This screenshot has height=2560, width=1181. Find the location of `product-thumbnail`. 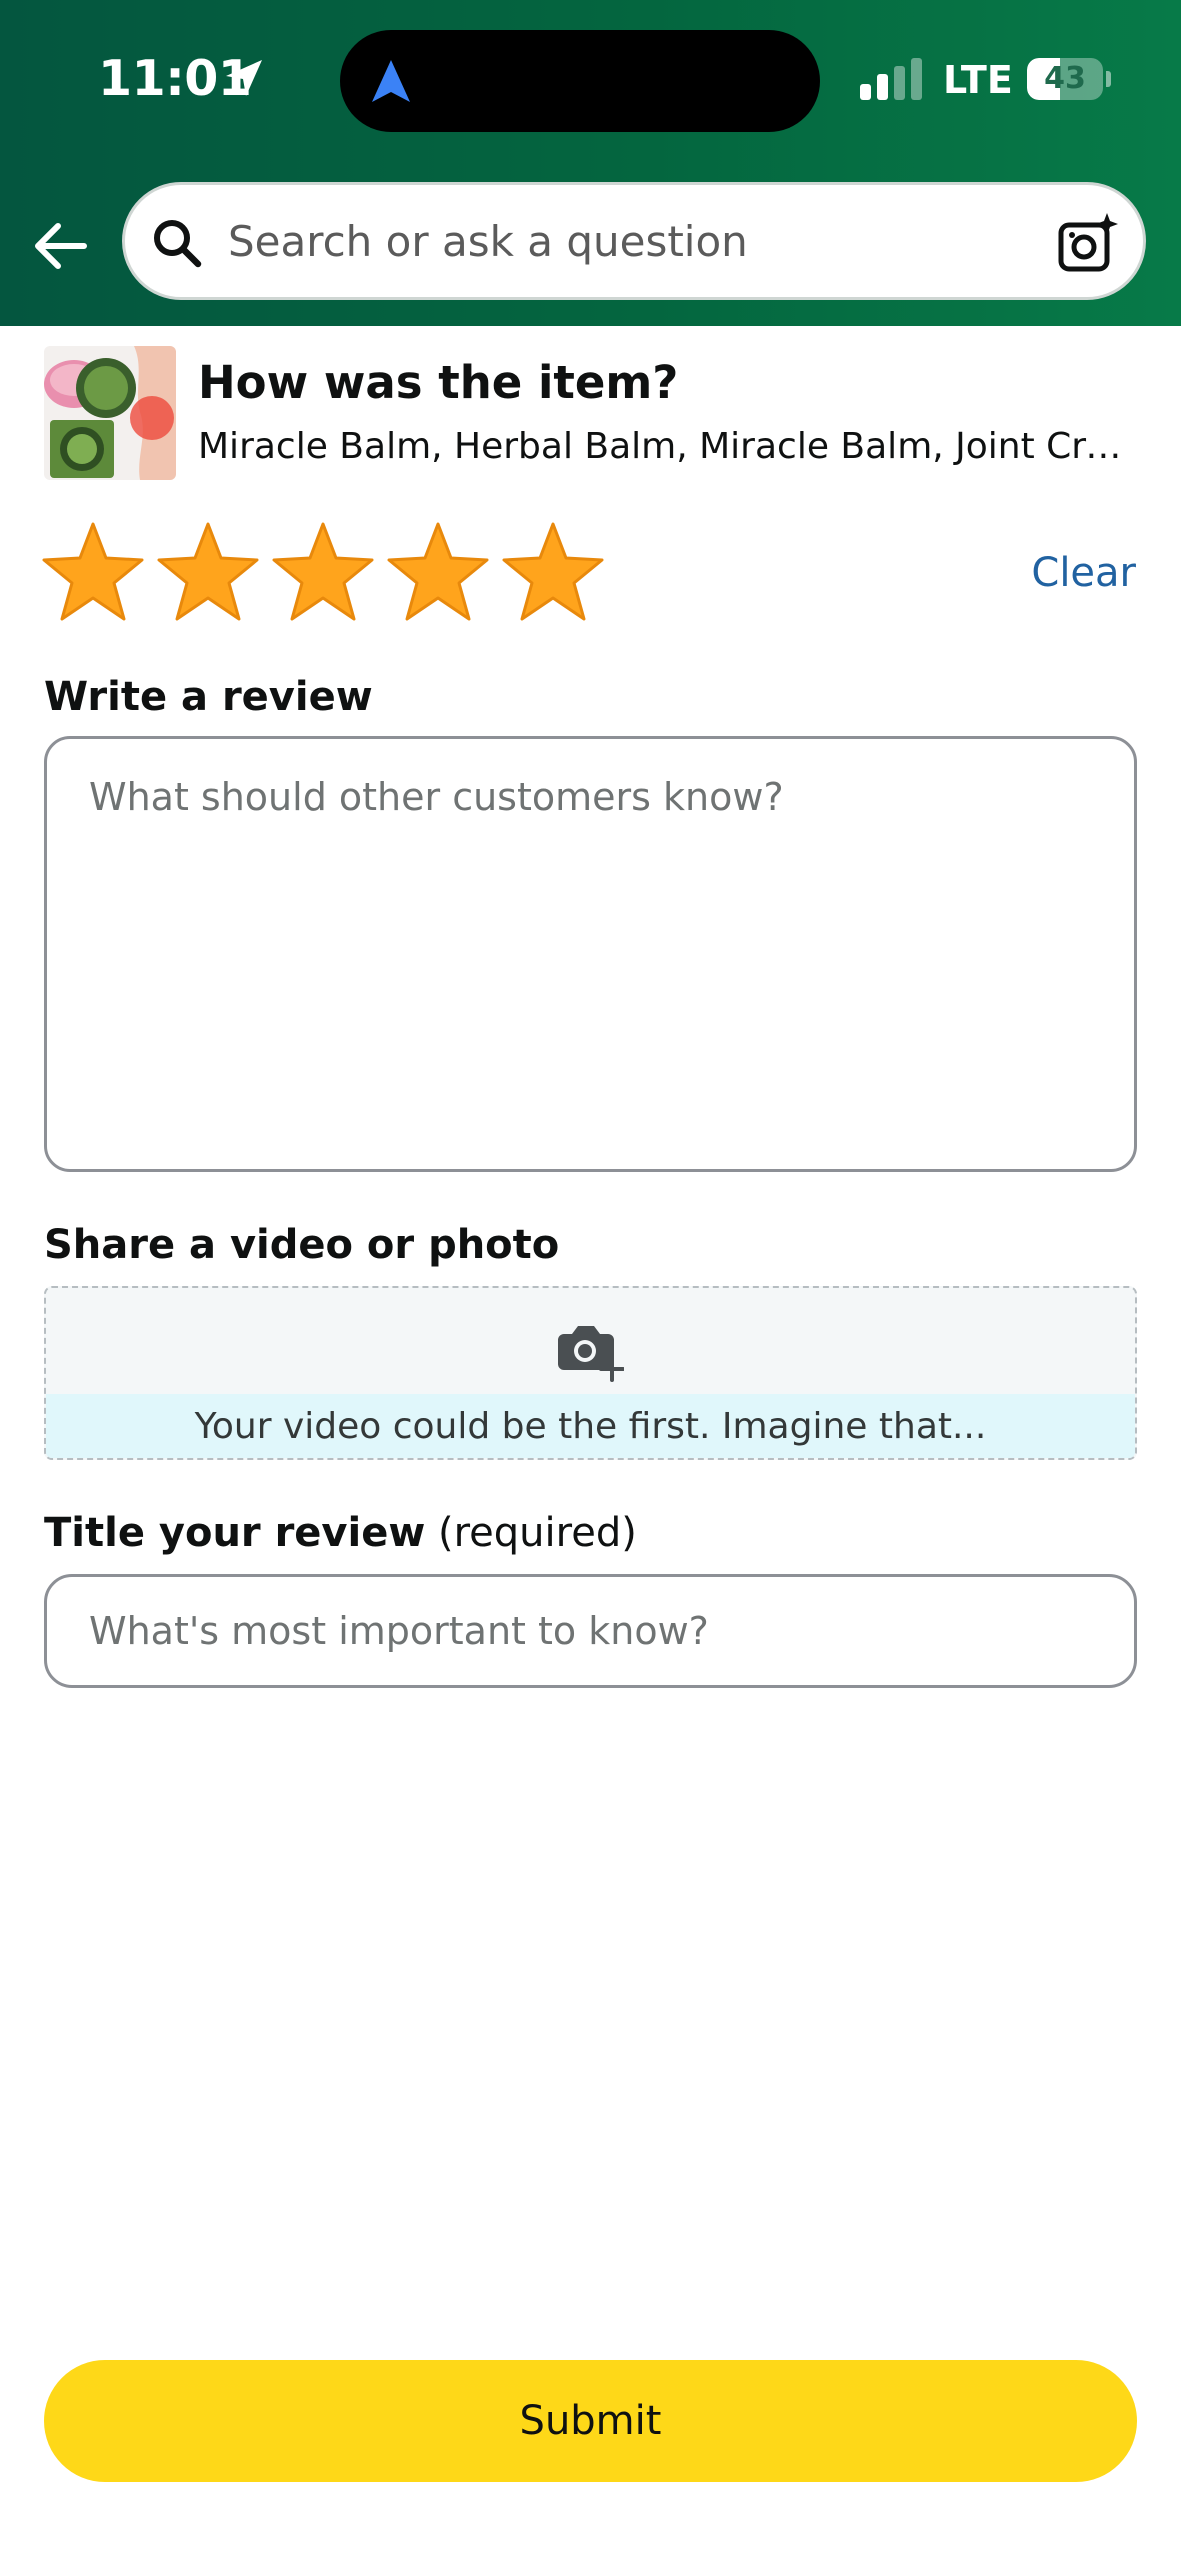

product-thumbnail is located at coordinates (110, 413).